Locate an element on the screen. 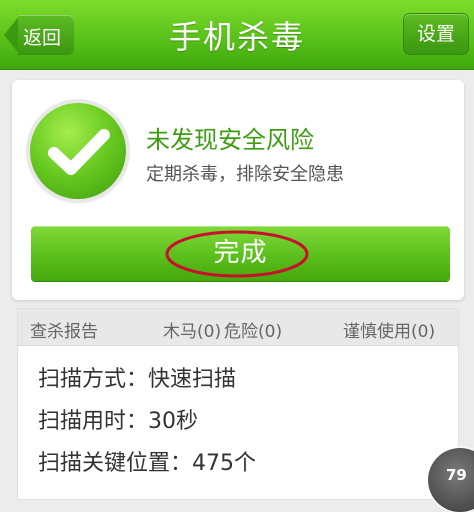 This screenshot has height=512, width=474. danger-count: 危险(0) is located at coordinates (253, 332).